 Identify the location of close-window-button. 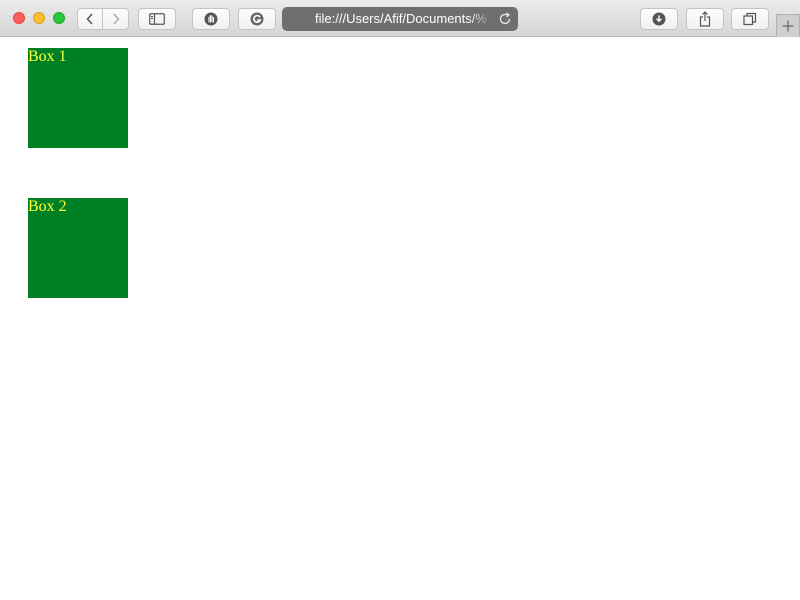
(19, 18).